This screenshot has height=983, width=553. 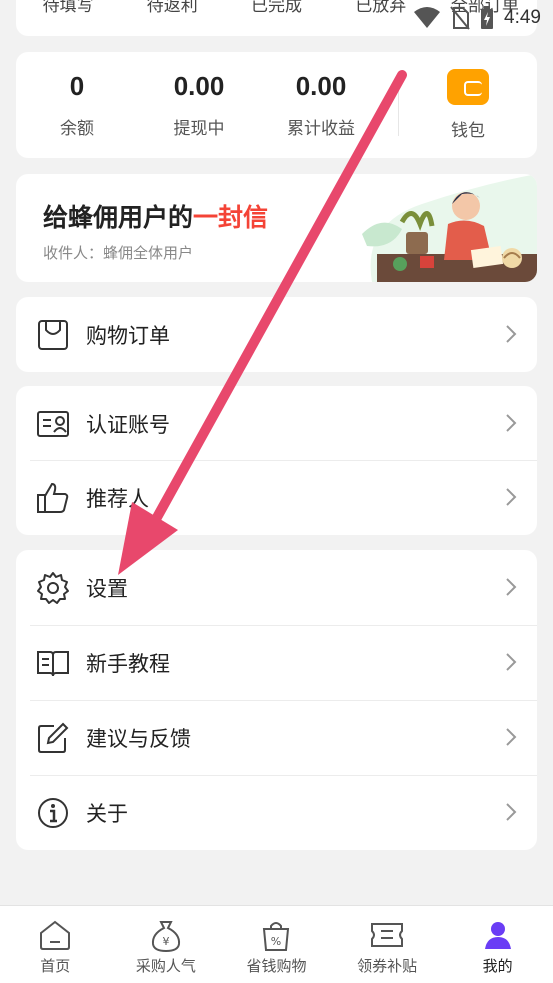 I want to click on letter-title: 给蜂佣用户的一封信, so click(x=155, y=216).